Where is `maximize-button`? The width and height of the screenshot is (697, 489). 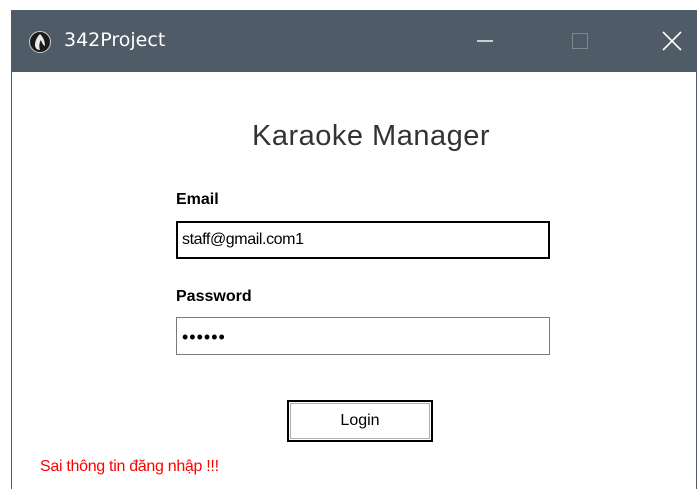
maximize-button is located at coordinates (581, 41).